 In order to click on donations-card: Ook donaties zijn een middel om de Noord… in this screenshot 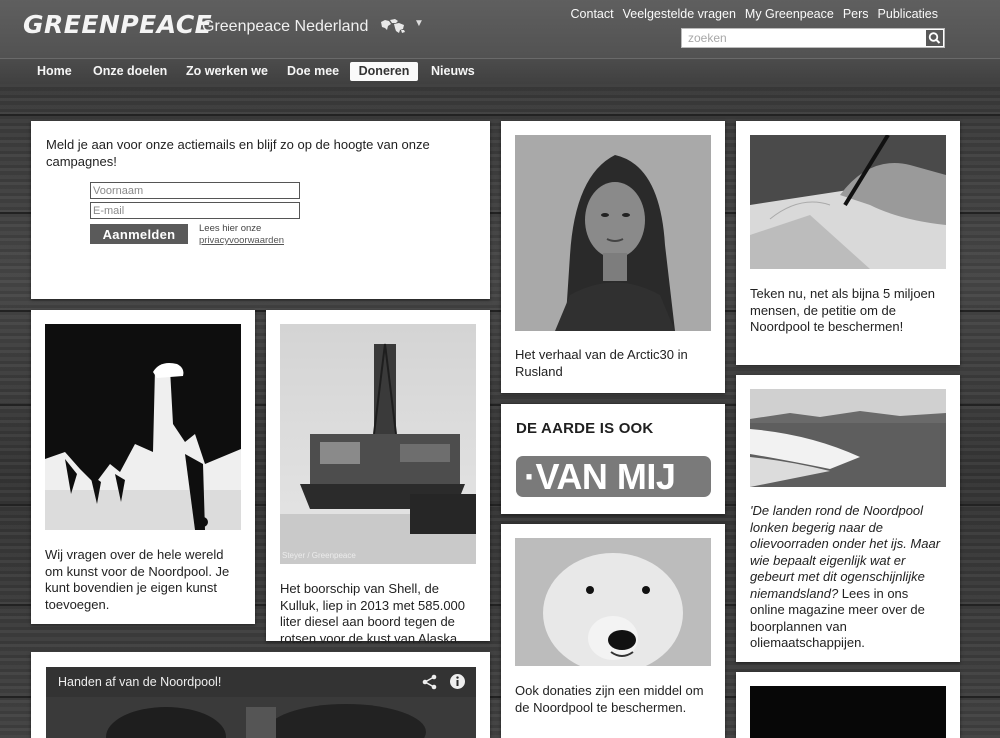, I will do `click(613, 631)`.